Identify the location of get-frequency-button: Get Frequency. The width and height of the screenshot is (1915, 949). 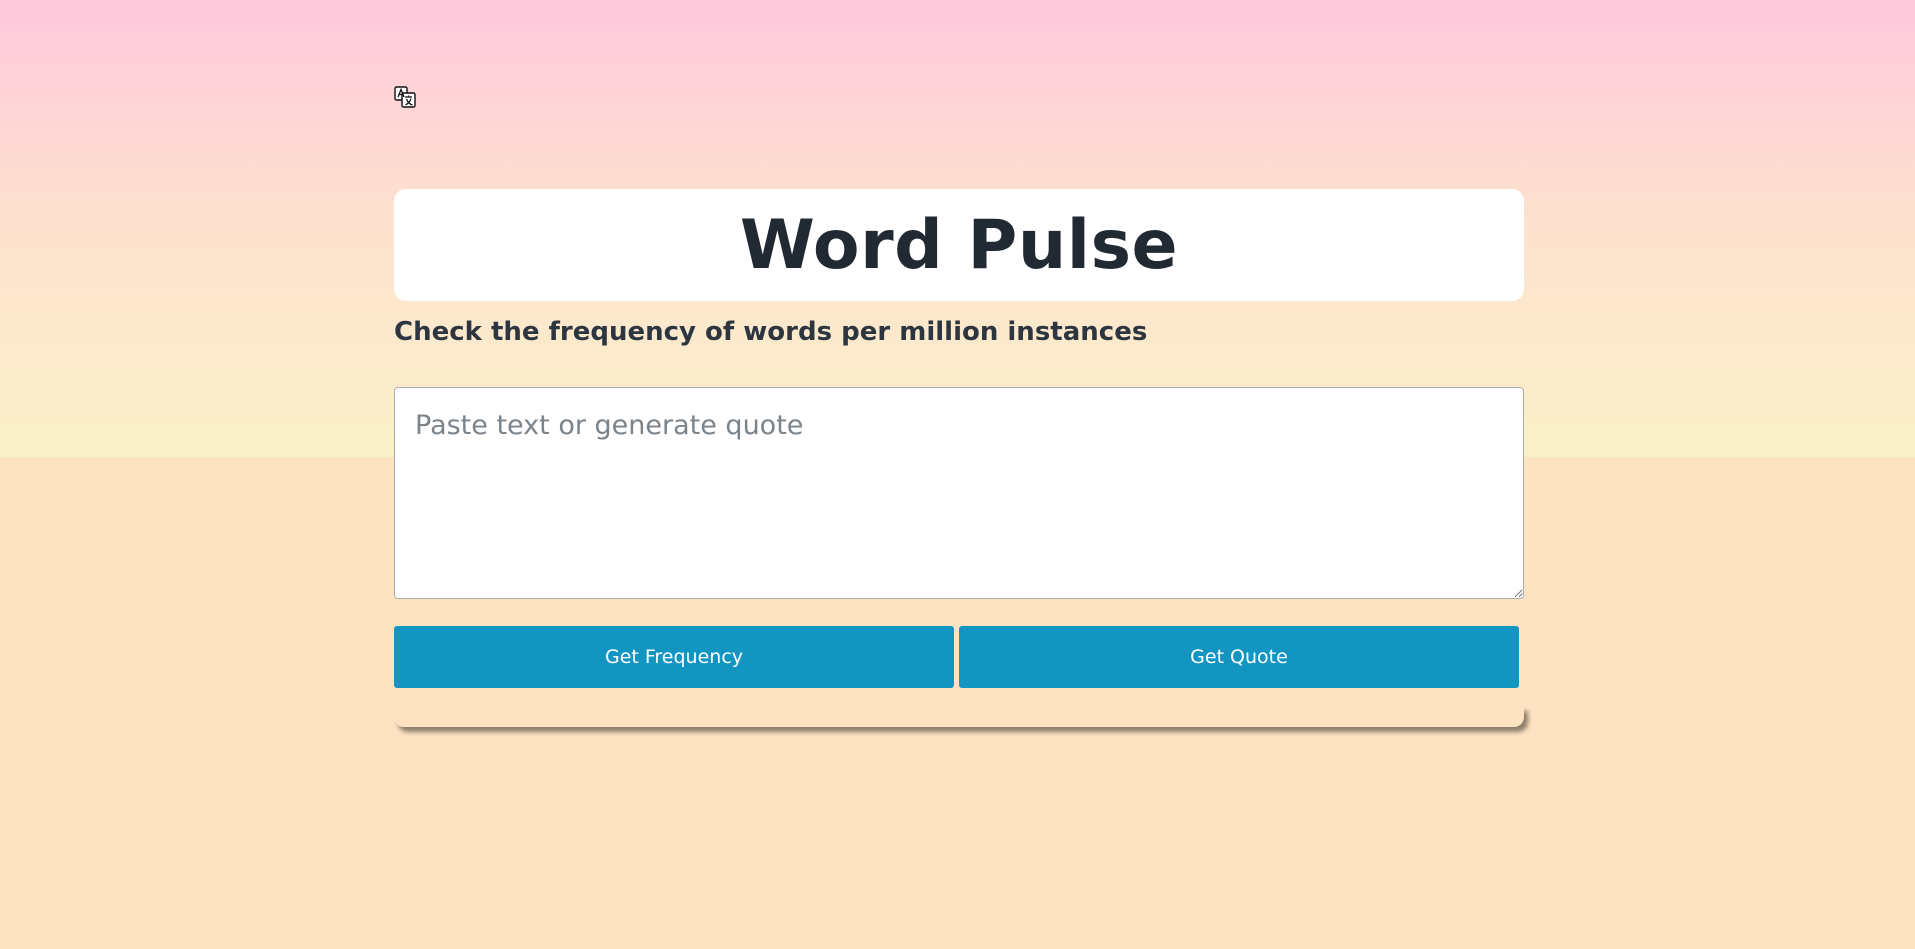
(674, 657).